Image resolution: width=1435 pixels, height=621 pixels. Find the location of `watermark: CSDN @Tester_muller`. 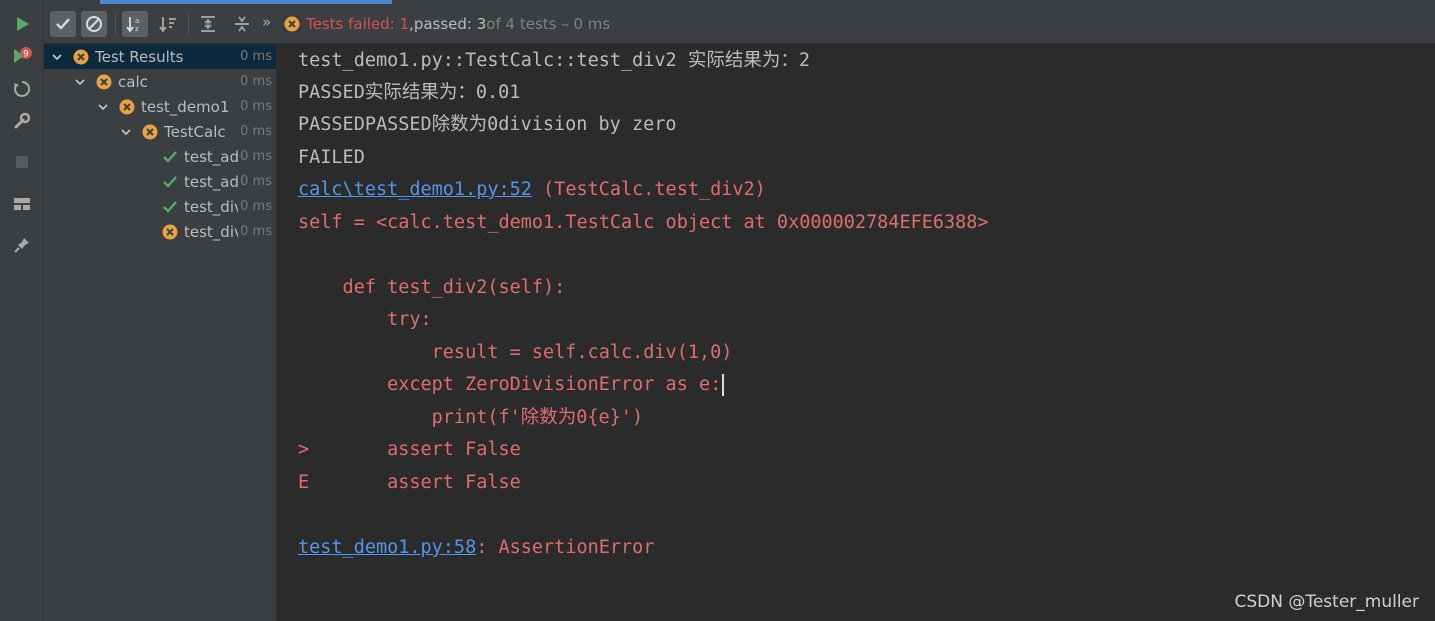

watermark: CSDN @Tester_muller is located at coordinates (1326, 602).